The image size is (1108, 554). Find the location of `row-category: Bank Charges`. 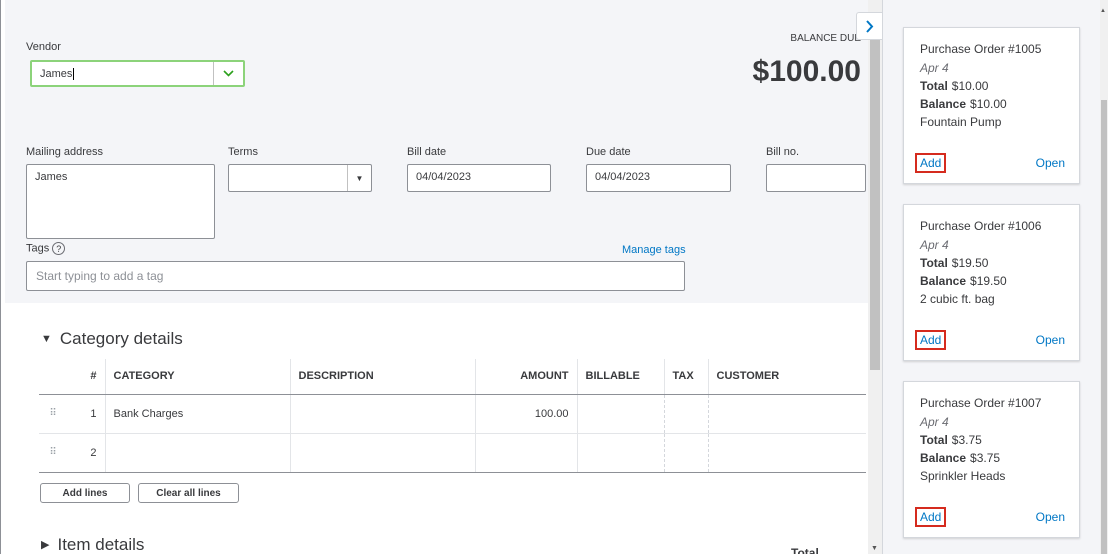

row-category: Bank Charges is located at coordinates (198, 414).